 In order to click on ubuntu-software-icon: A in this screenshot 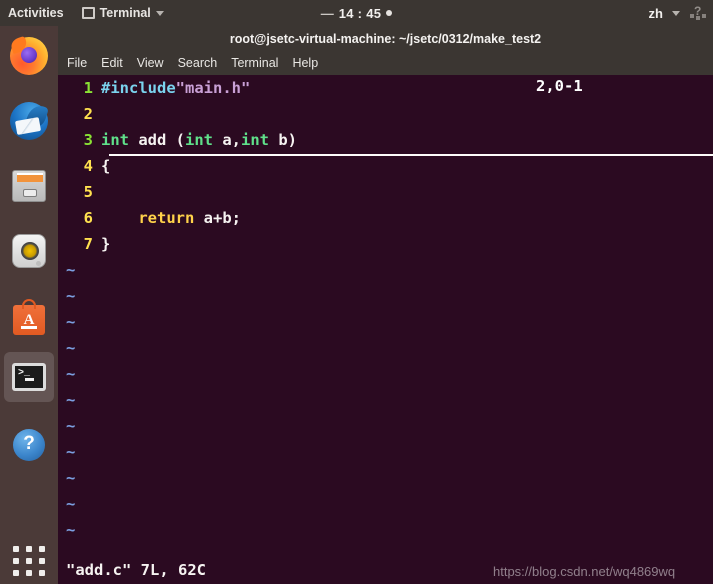, I will do `click(29, 318)`.